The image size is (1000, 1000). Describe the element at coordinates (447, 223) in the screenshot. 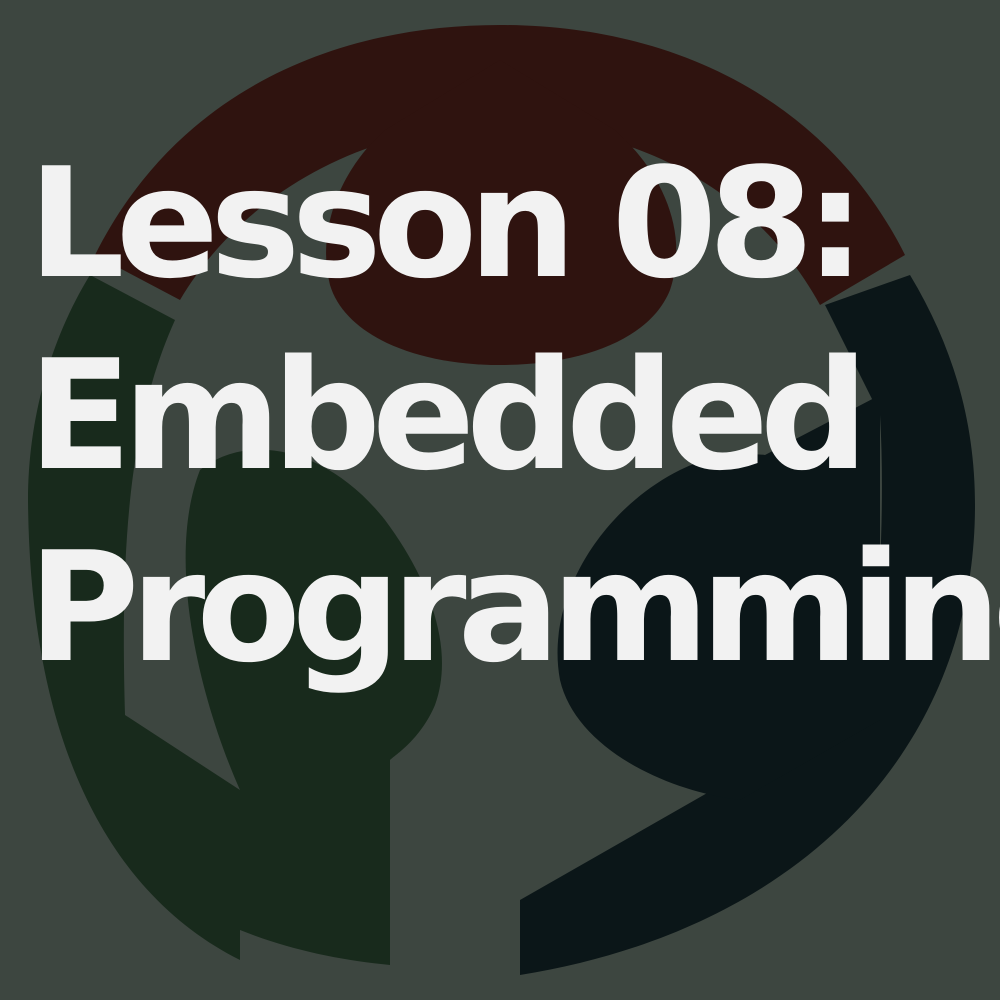

I see `lesson-title-line-1: Lesson 08:` at that location.